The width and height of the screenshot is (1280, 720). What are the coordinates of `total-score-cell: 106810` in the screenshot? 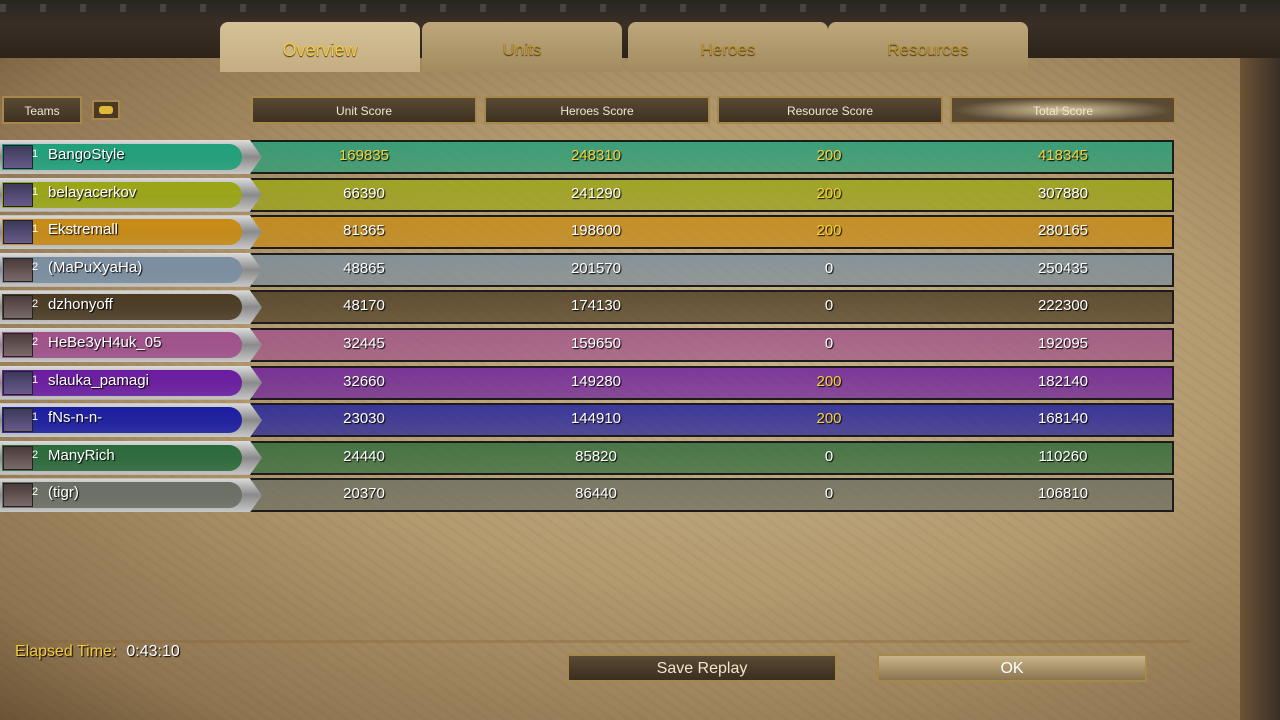 It's located at (1063, 494).